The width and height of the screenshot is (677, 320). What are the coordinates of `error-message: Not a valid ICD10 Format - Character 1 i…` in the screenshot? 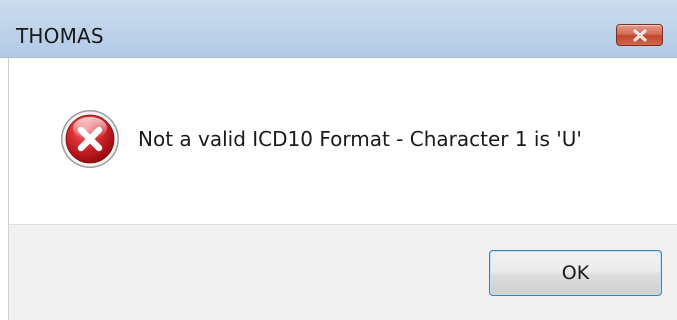 It's located at (360, 139).